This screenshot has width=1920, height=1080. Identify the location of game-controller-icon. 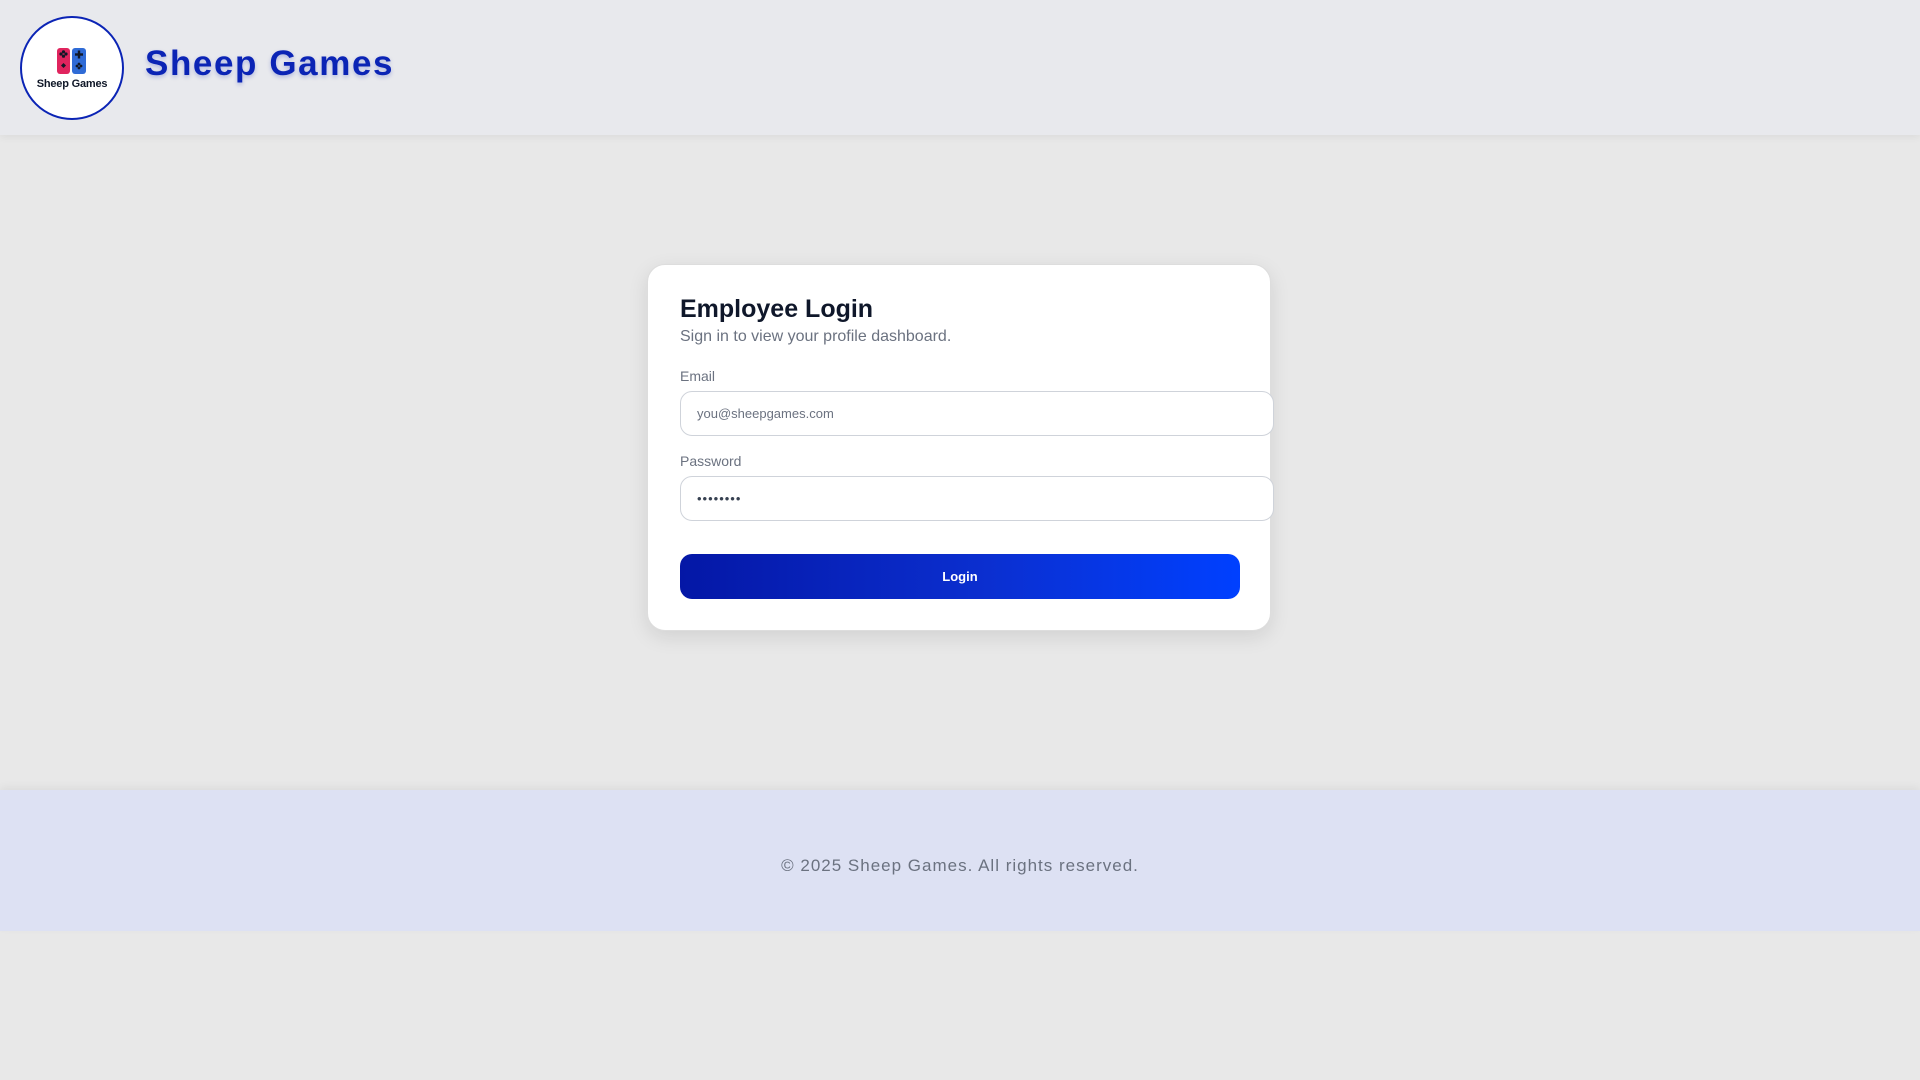
(71, 60).